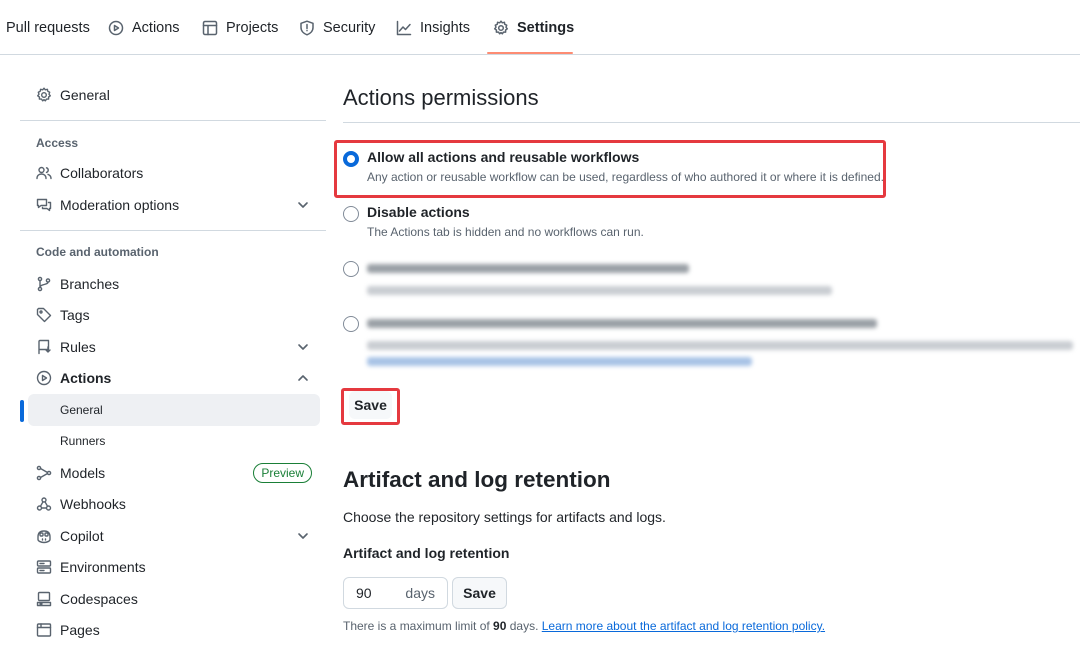  I want to click on sidebar-item-environments: Environments, so click(174, 567).